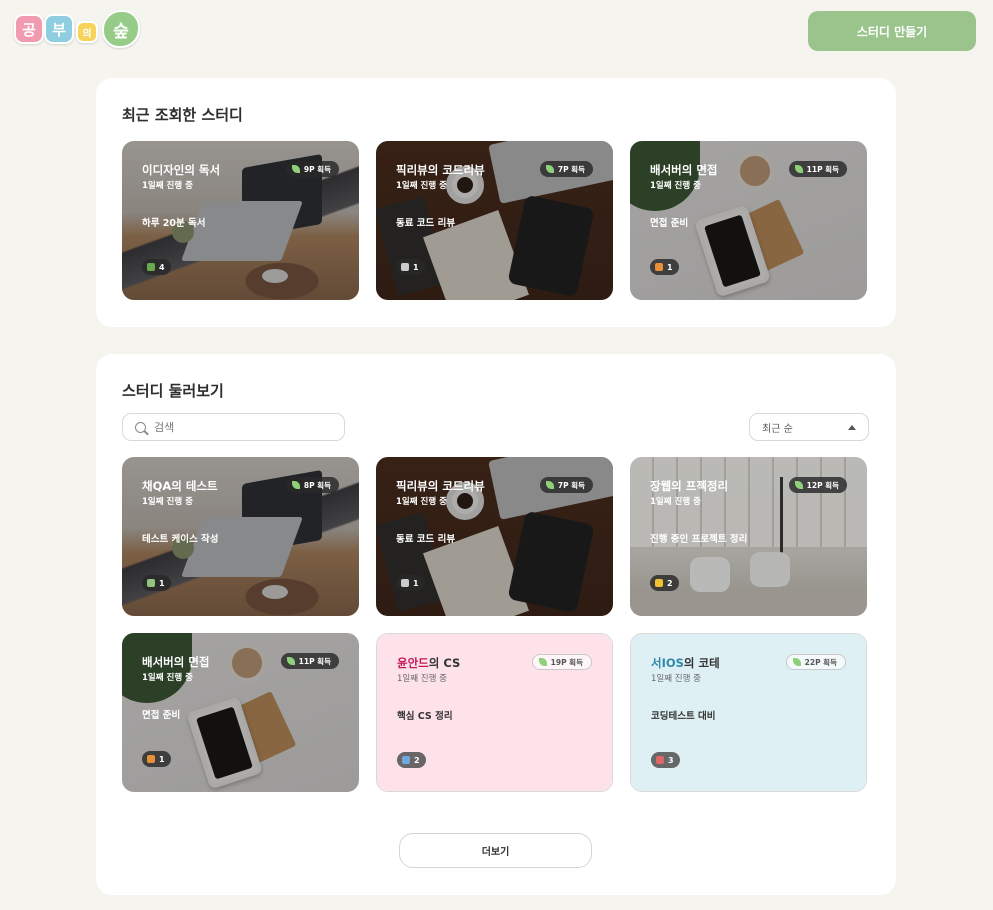  I want to click on card-title: 서IOS의 코테, so click(685, 663).